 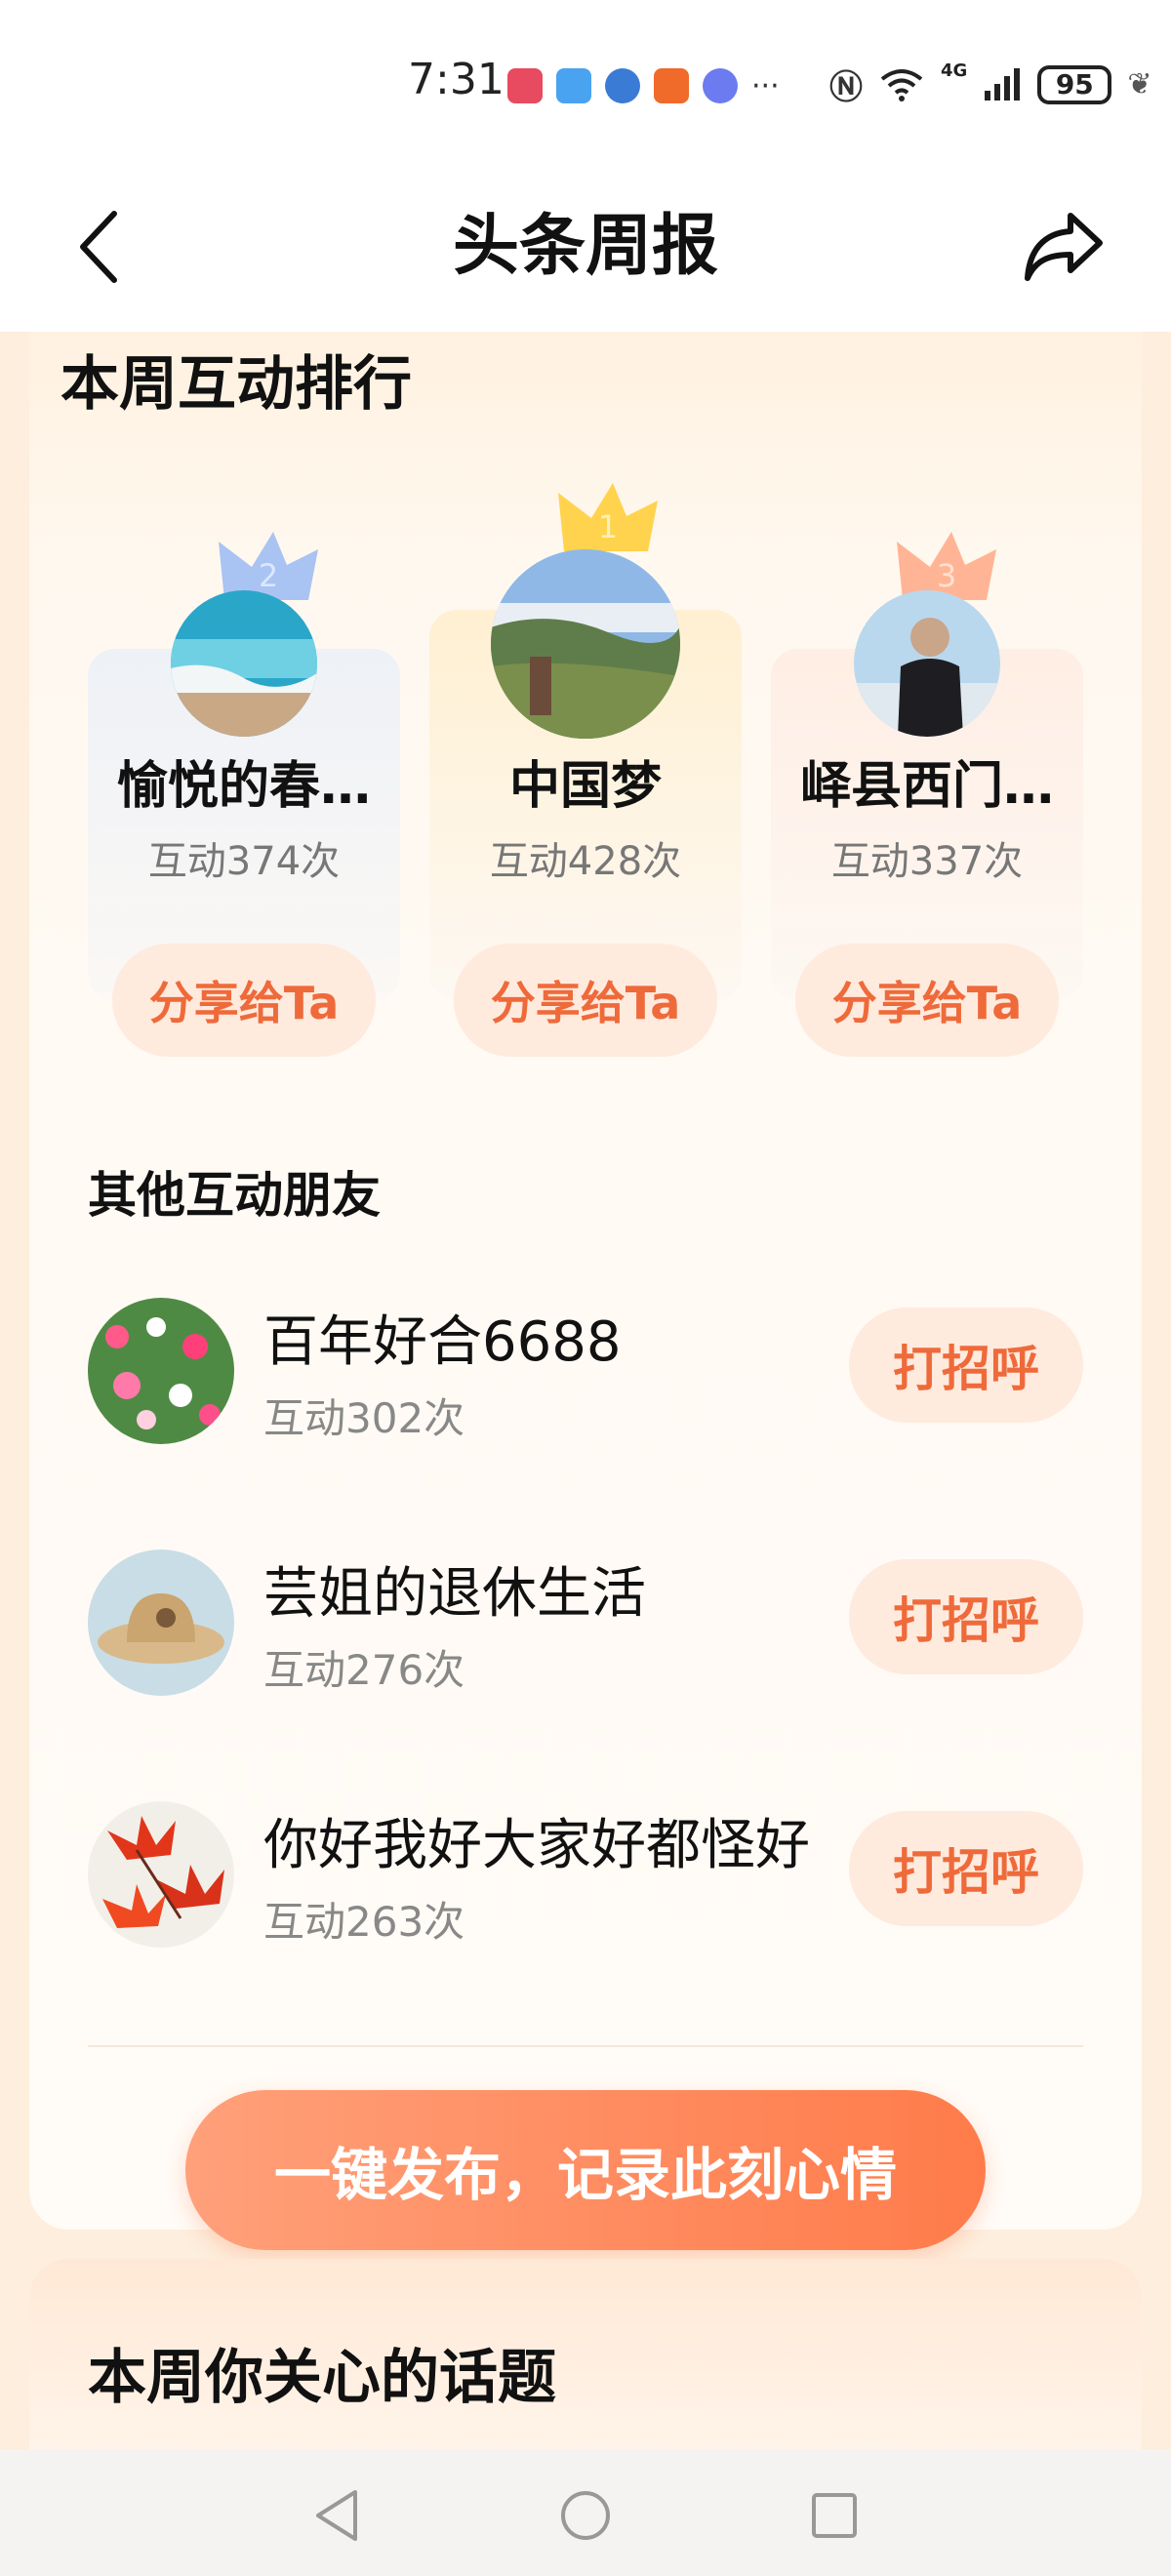 I want to click on friend-count: 互动276次, so click(x=364, y=1670).